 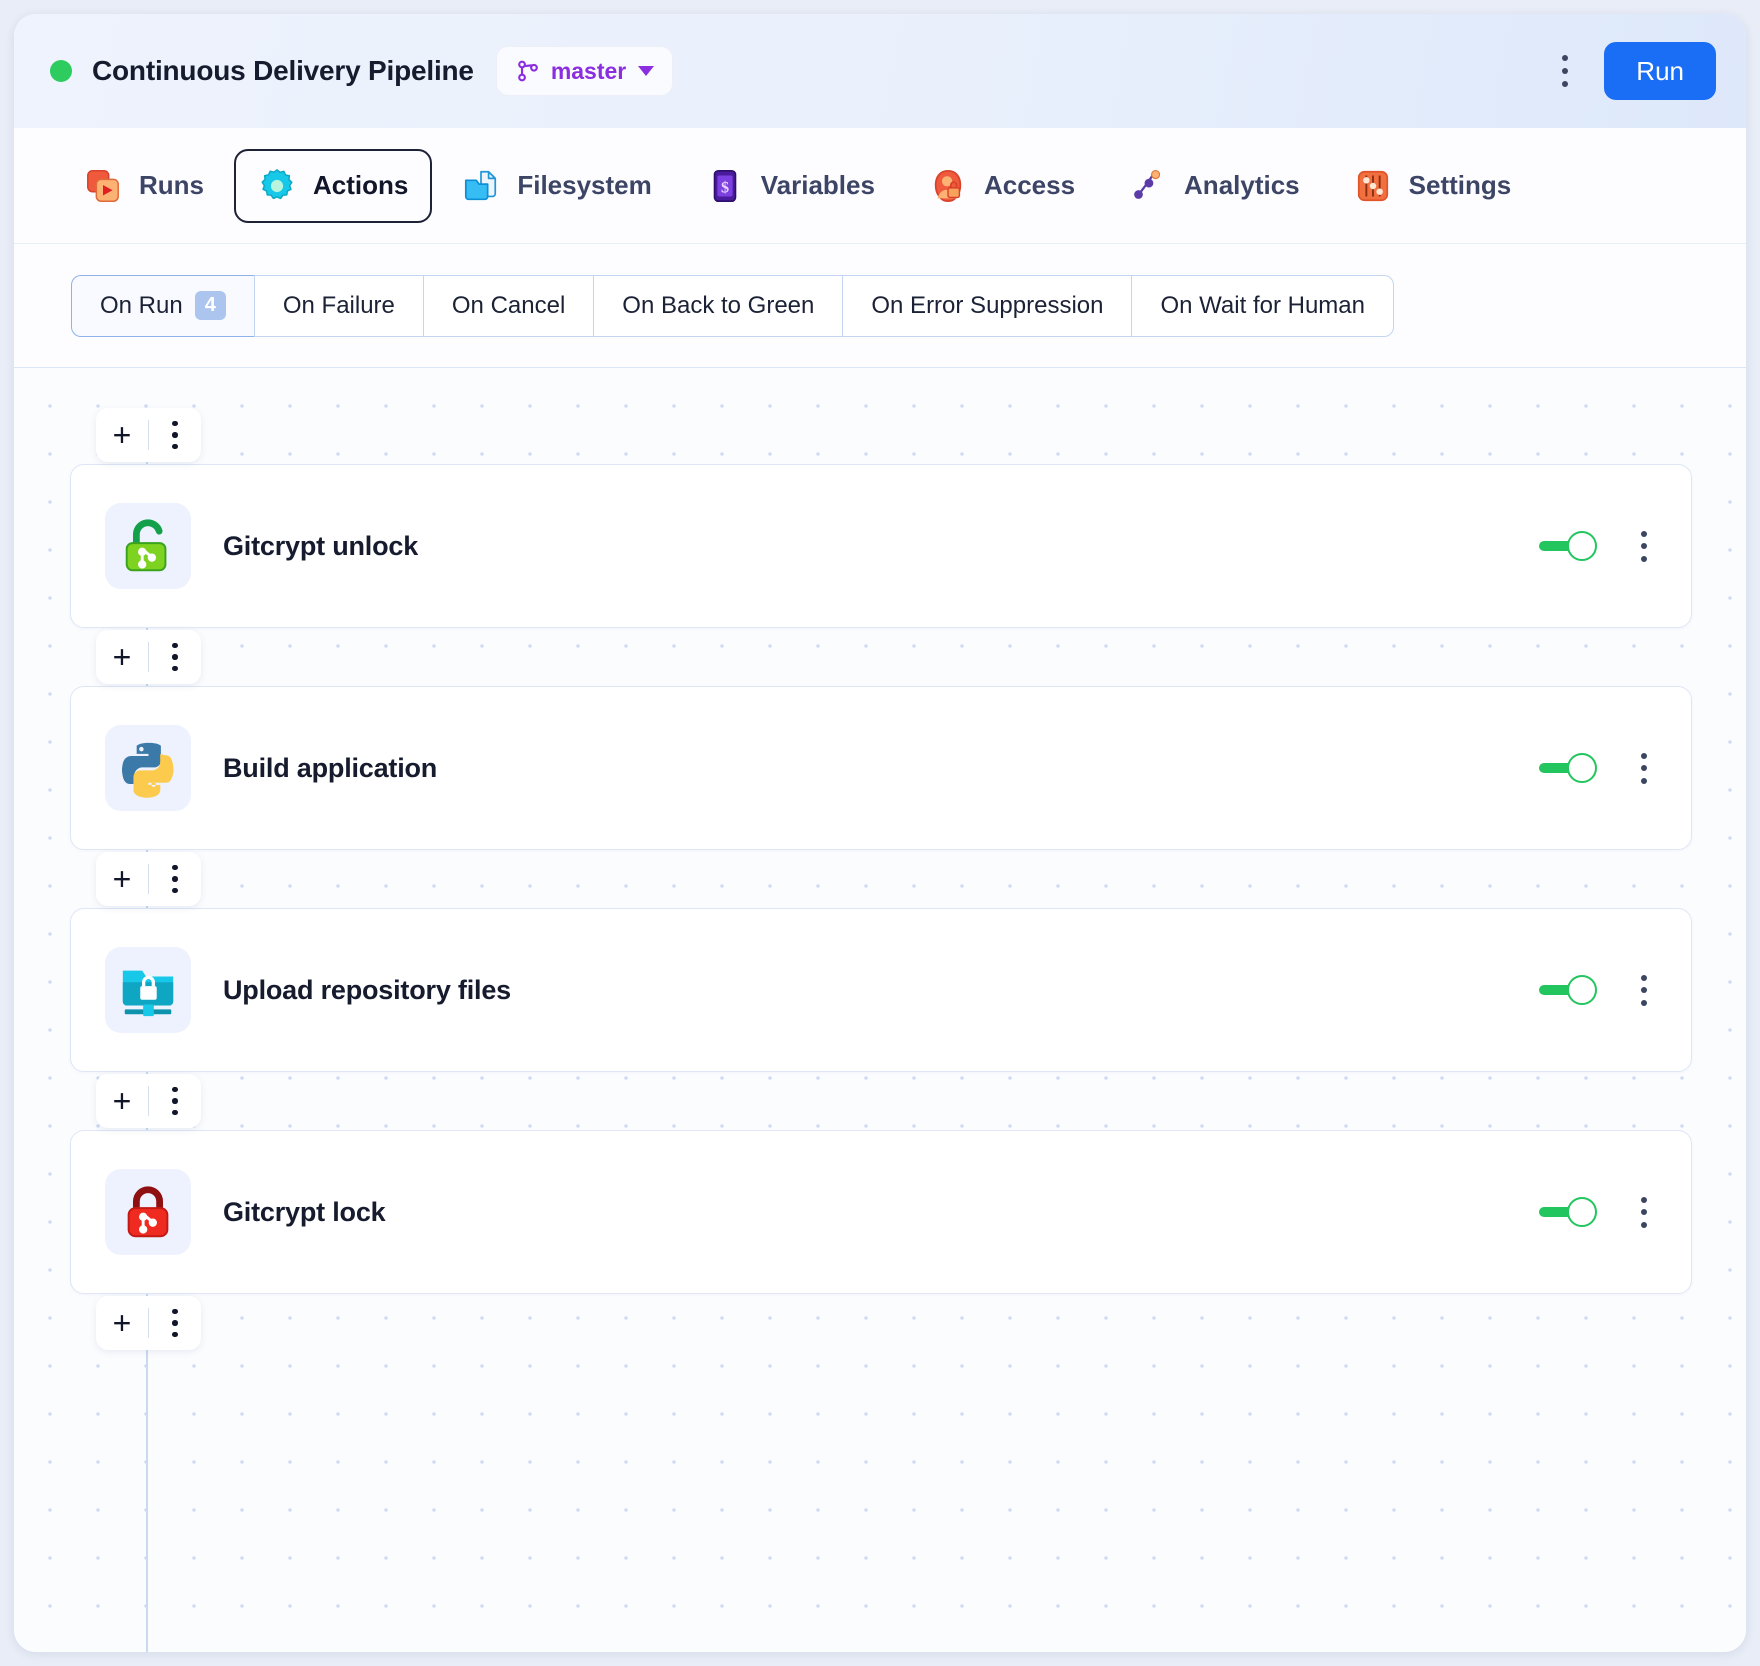 I want to click on tab-label: Filesystem, so click(x=584, y=185).